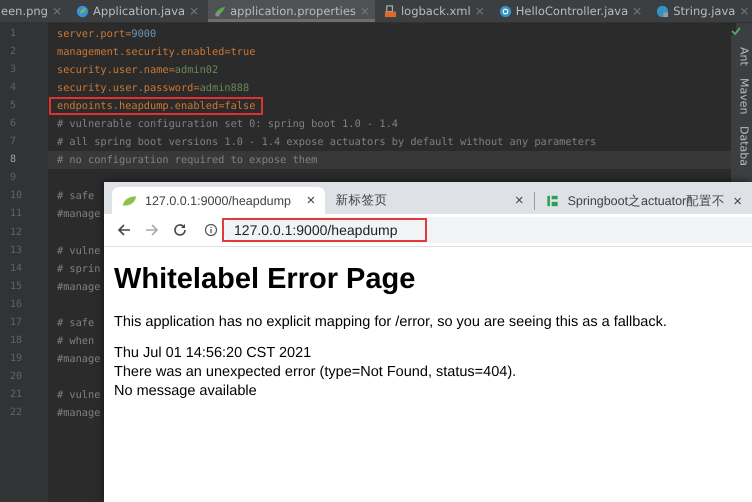 This screenshot has width=752, height=502. What do you see at coordinates (187, 160) in the screenshot?
I see `code-line: # no configuration required to expose them` at bounding box center [187, 160].